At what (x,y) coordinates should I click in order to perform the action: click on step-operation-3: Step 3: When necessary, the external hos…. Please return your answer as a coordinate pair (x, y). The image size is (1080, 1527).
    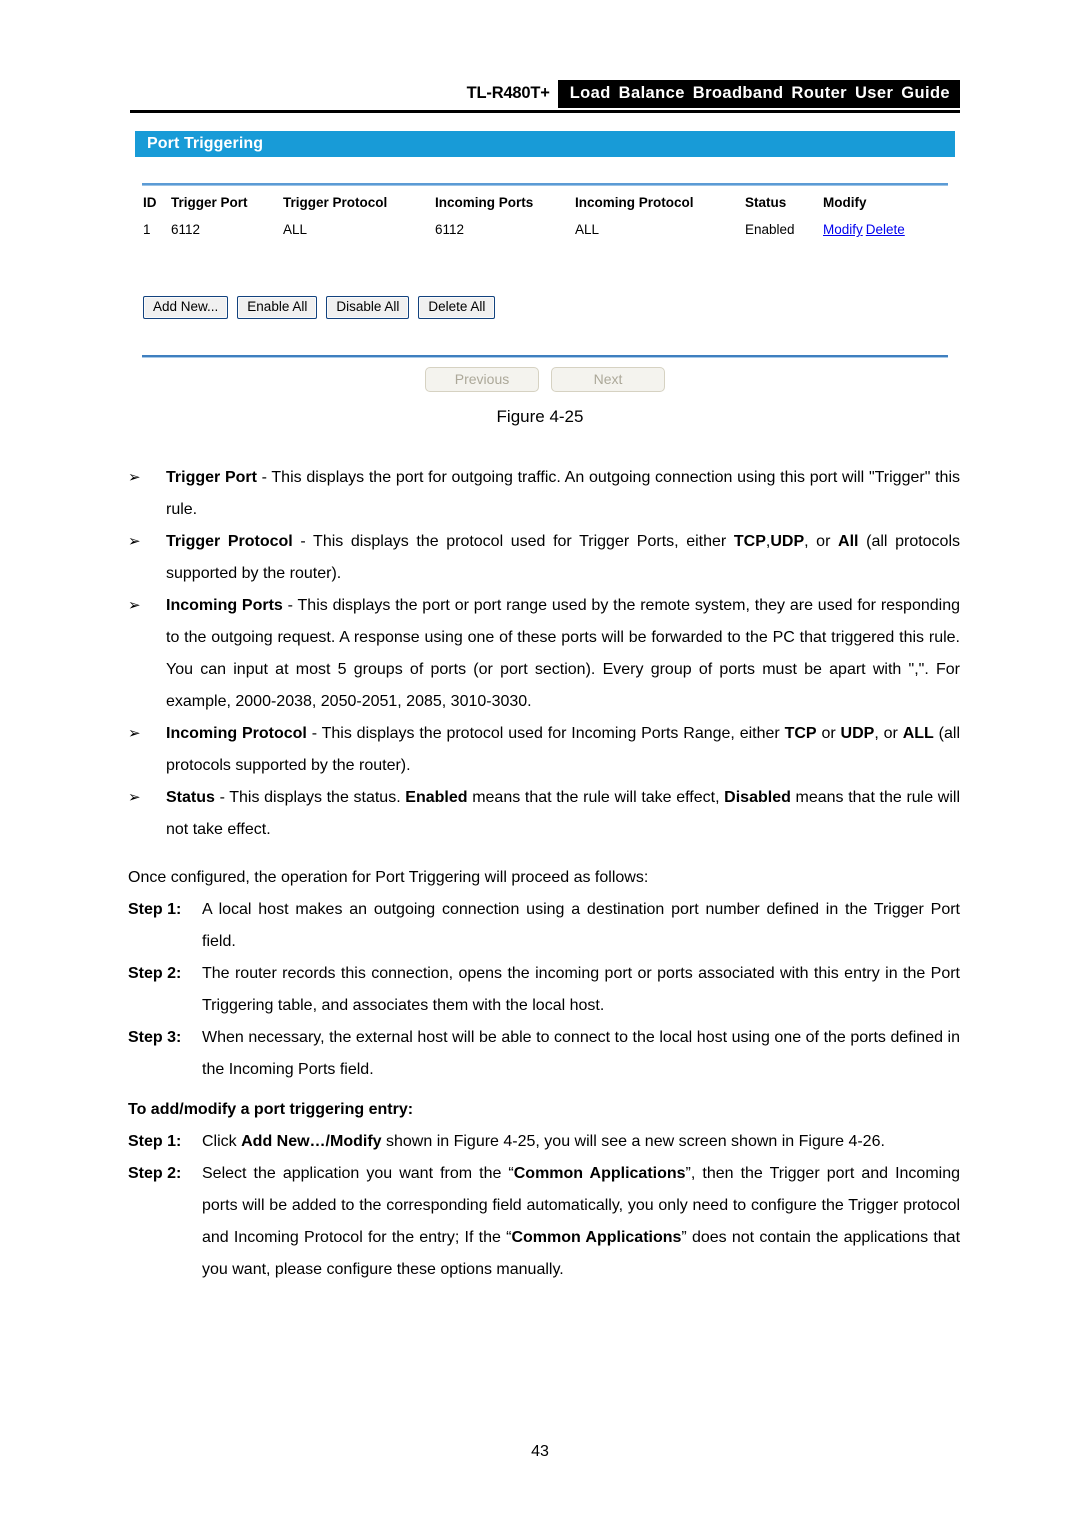
    Looking at the image, I should click on (544, 1054).